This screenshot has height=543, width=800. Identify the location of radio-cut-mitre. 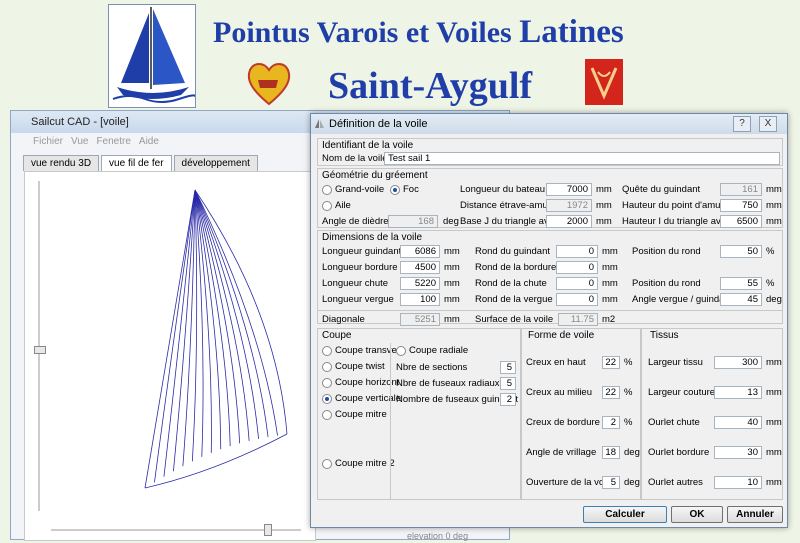
(327, 415).